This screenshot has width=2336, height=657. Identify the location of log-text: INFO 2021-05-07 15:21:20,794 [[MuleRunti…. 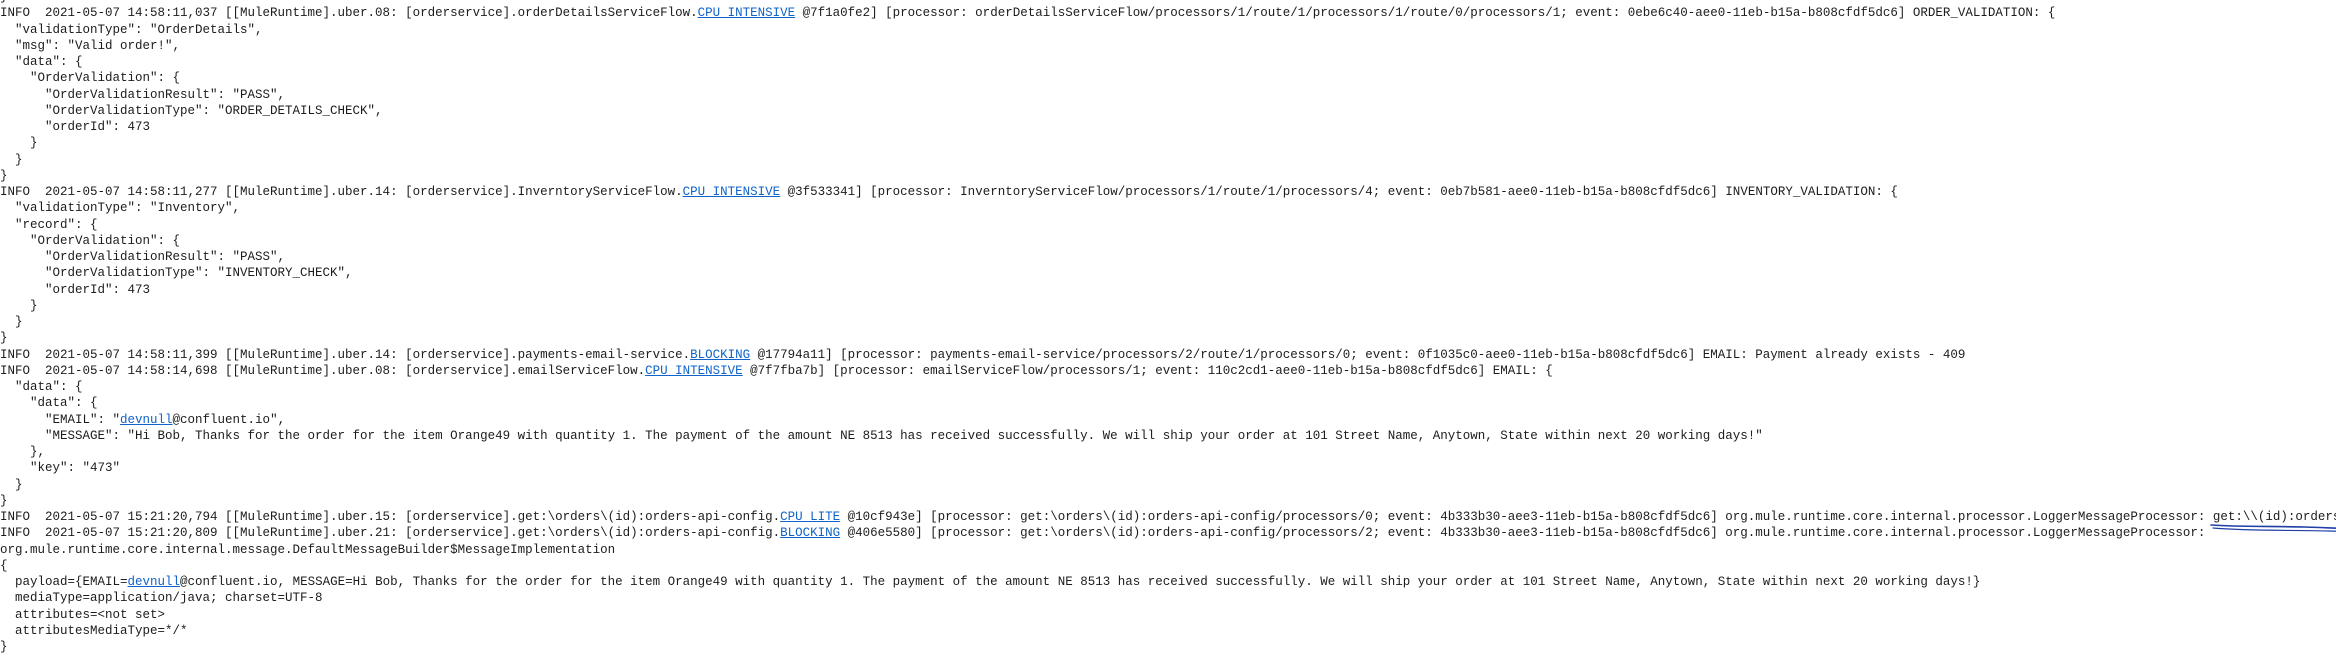
(390, 517).